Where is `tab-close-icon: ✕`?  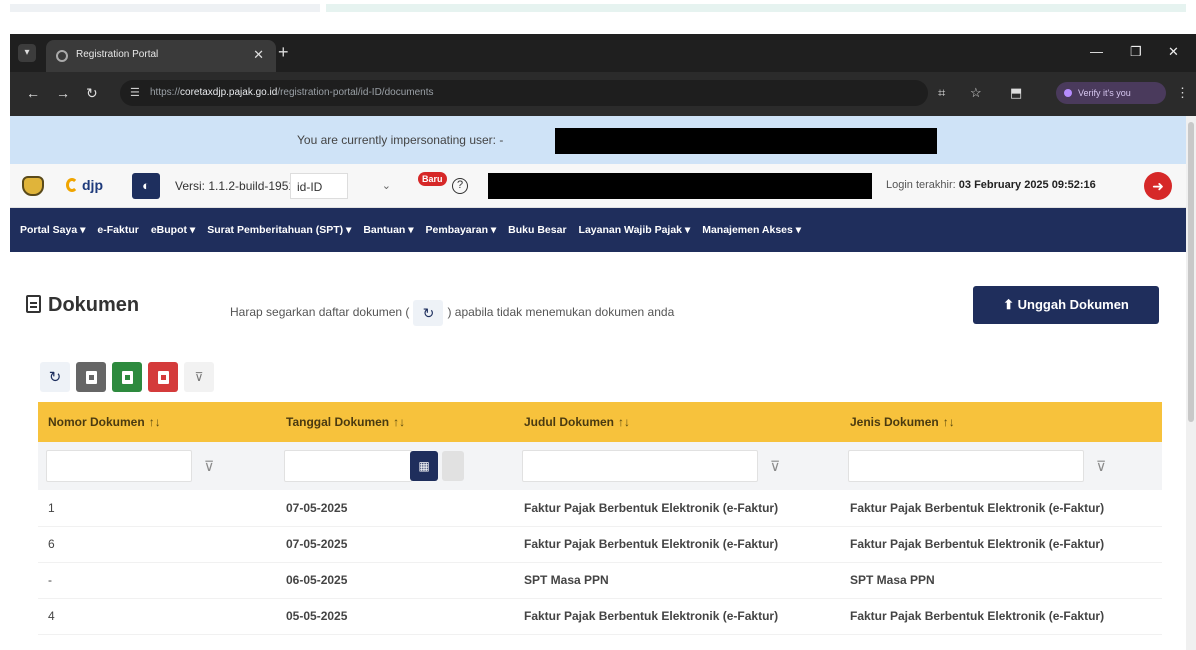 tab-close-icon: ✕ is located at coordinates (258, 55).